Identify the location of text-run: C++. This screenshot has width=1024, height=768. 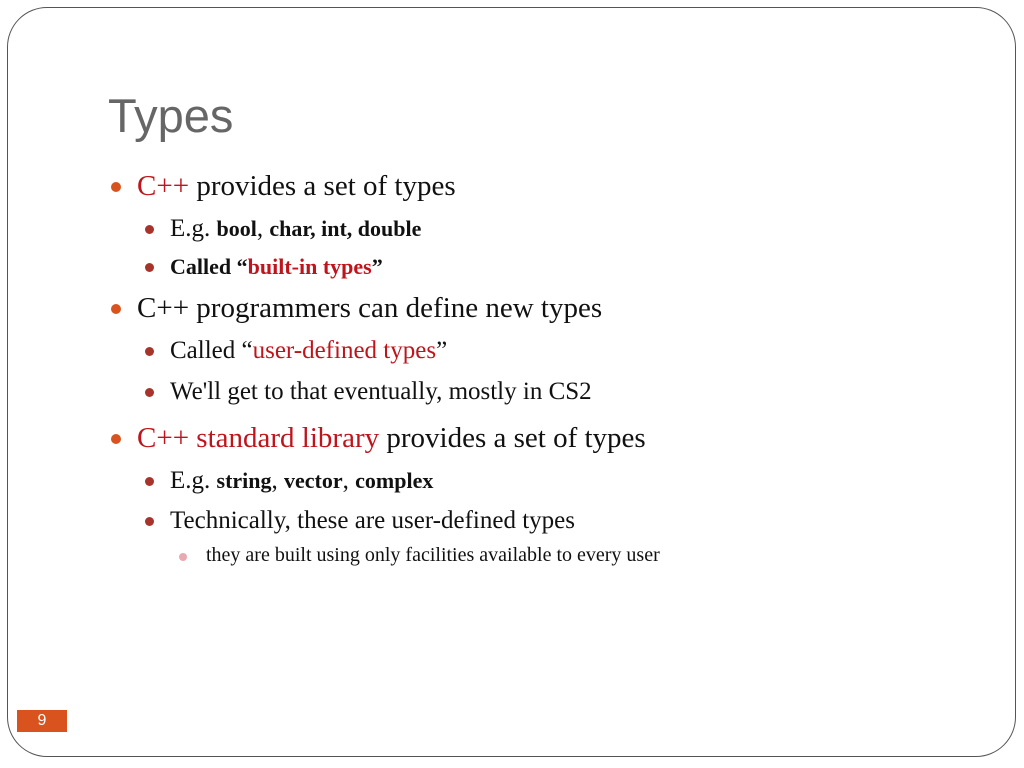
(163, 186).